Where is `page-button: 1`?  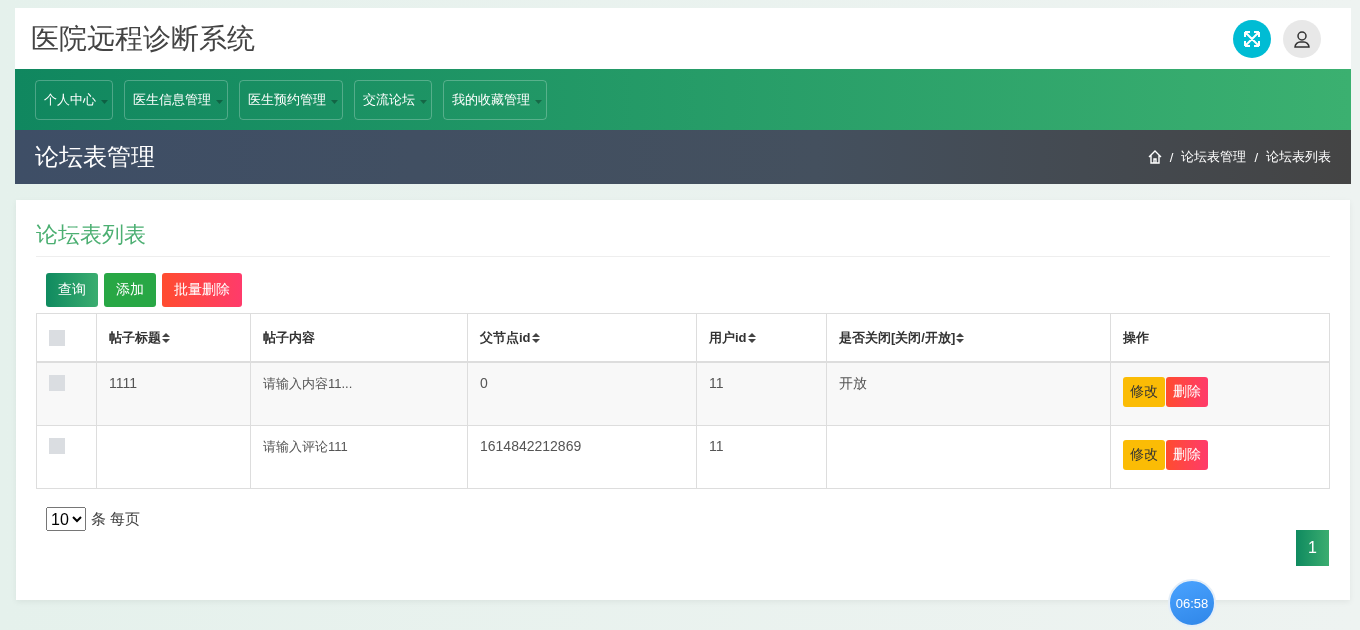 page-button: 1 is located at coordinates (1312, 548).